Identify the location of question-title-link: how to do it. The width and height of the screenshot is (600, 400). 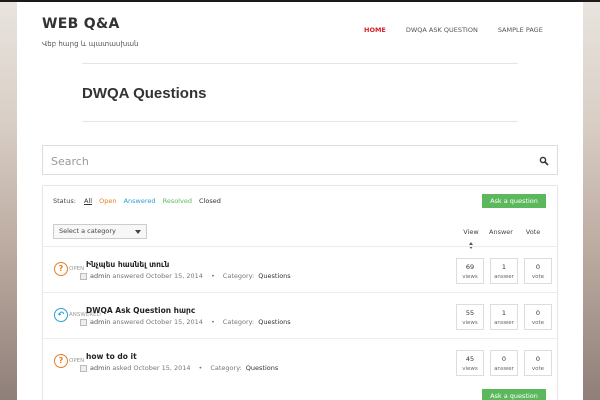
(111, 356).